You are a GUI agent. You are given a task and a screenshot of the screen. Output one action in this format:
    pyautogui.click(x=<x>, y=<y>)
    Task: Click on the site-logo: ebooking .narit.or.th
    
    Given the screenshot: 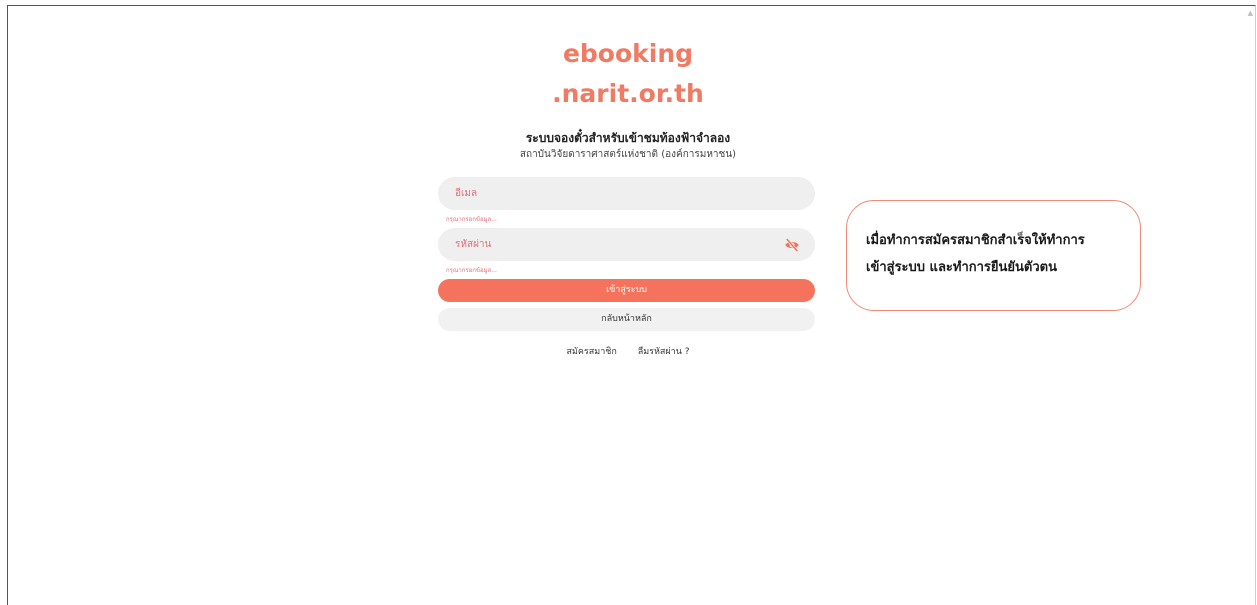 What is the action you would take?
    pyautogui.click(x=628, y=74)
    